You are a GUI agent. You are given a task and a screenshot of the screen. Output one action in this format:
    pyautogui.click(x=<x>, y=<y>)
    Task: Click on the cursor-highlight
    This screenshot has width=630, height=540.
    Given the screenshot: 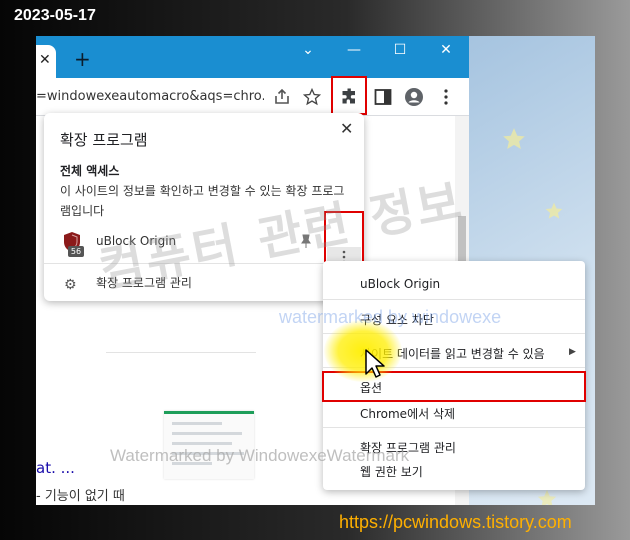 What is the action you would take?
    pyautogui.click(x=363, y=351)
    